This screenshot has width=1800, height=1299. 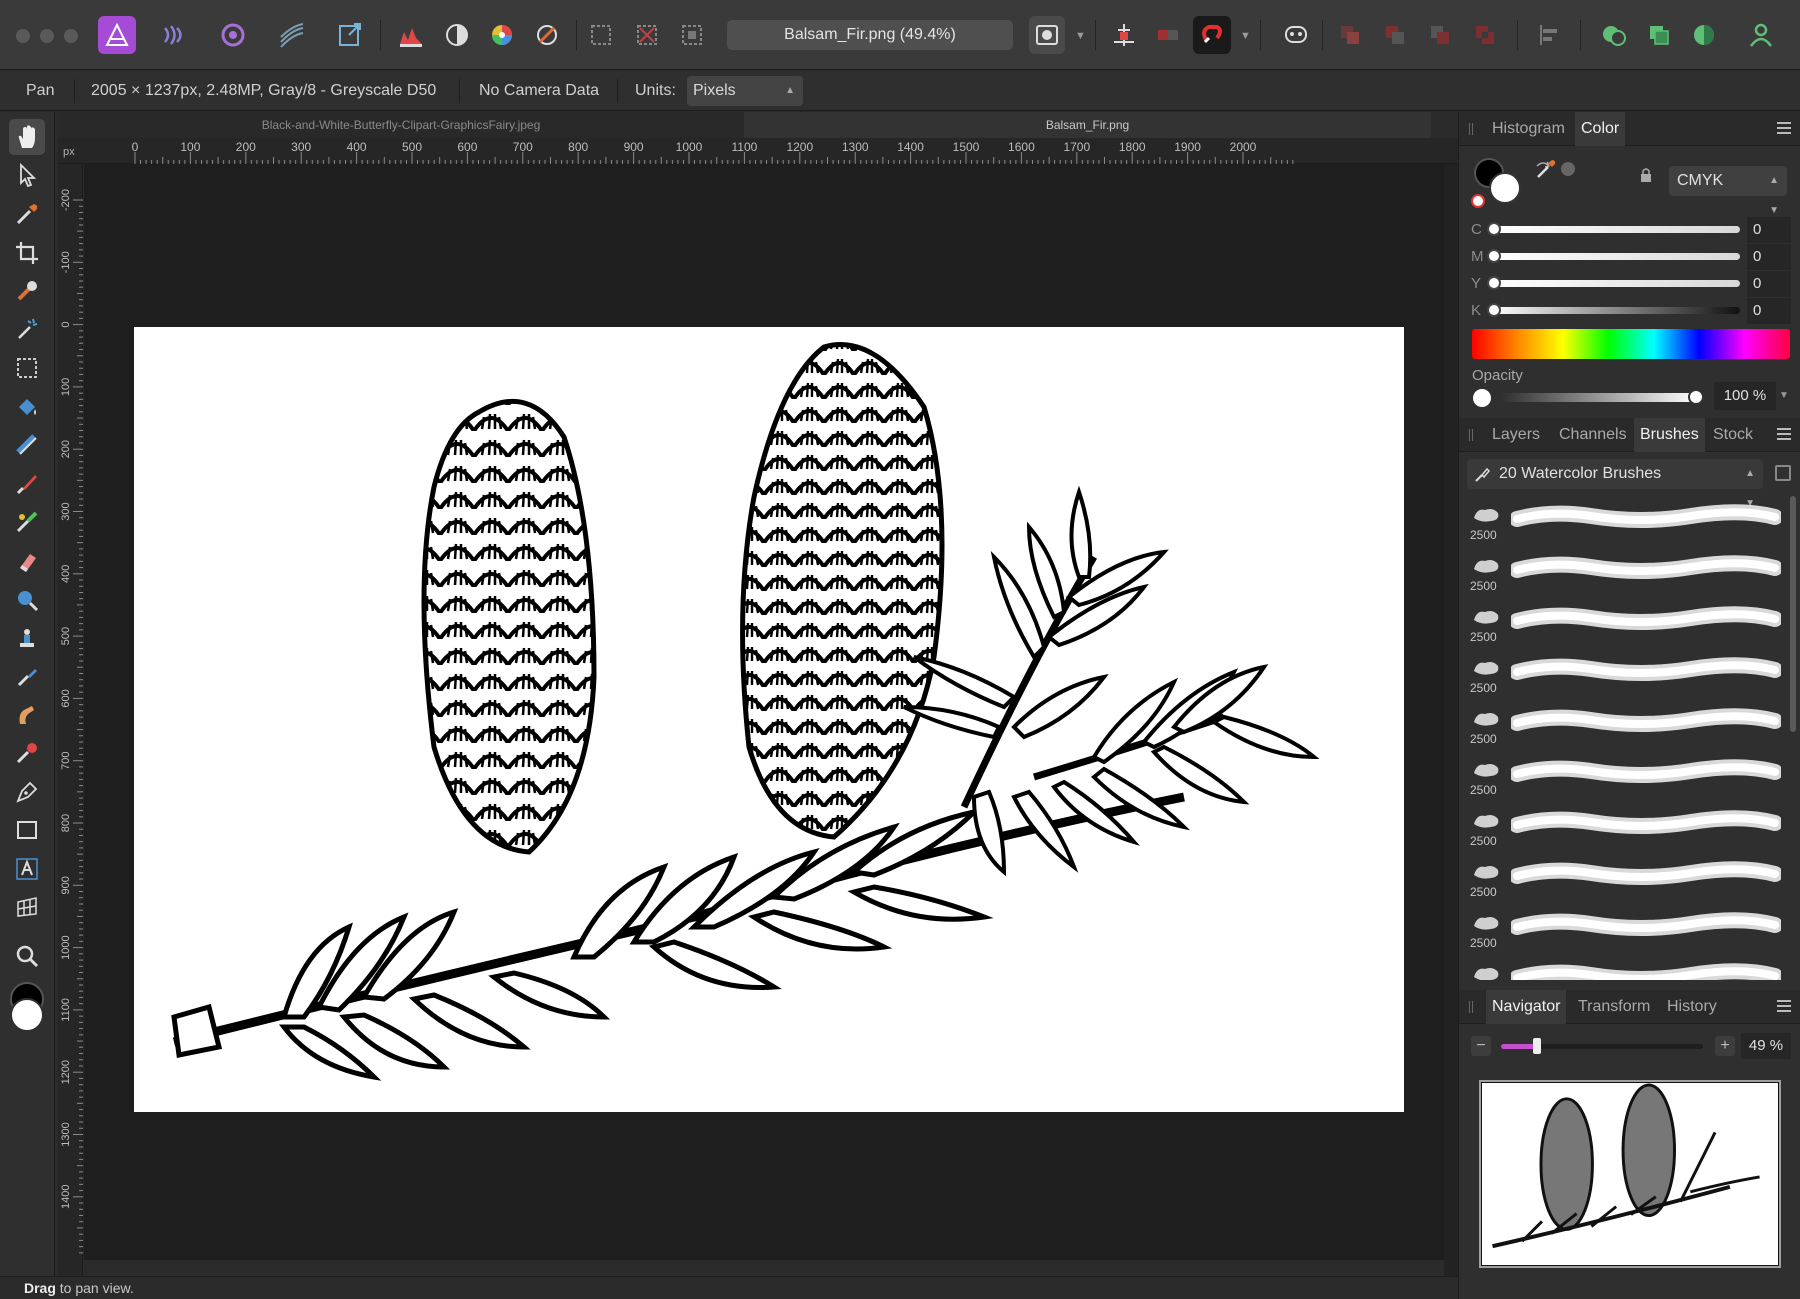 What do you see at coordinates (27, 445) in the screenshot?
I see `gradient-tool-icon` at bounding box center [27, 445].